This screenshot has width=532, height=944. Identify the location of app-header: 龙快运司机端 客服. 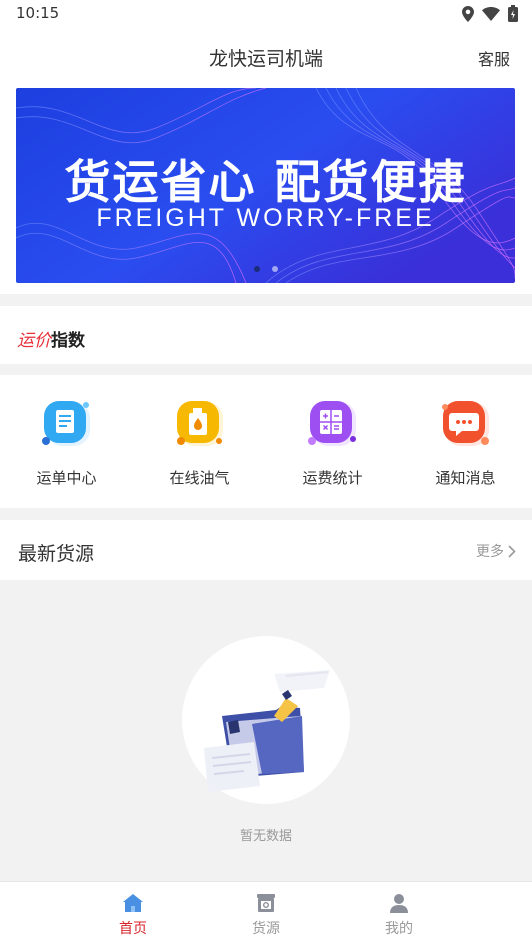
(266, 56).